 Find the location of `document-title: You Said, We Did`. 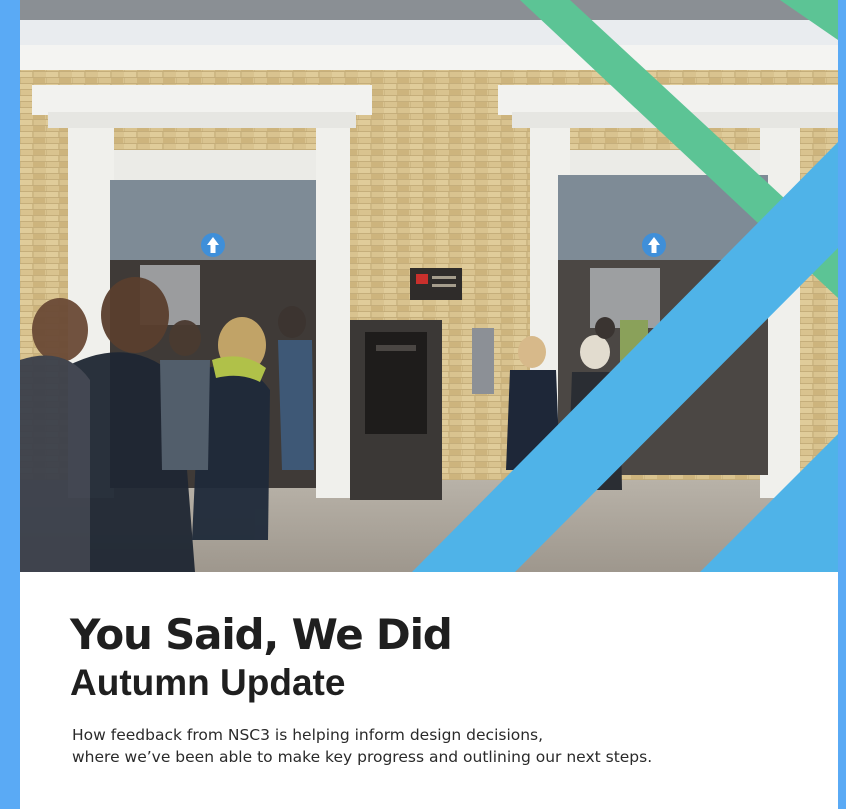

document-title: You Said, We Did is located at coordinates (261, 634).